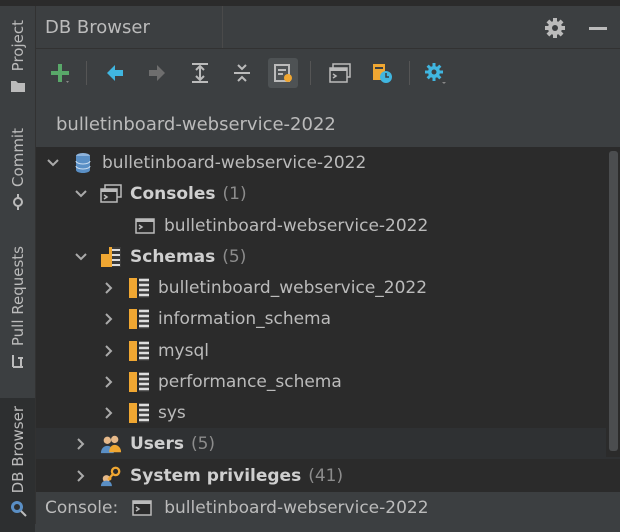 This screenshot has width=620, height=532. I want to click on add-connection-icon, so click(60, 73).